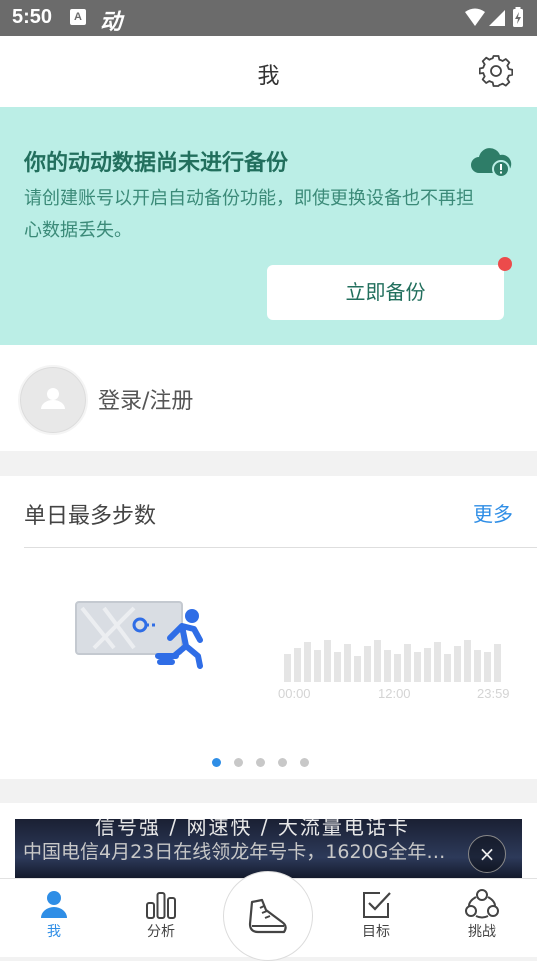 The width and height of the screenshot is (537, 961). What do you see at coordinates (487, 854) in the screenshot?
I see `ad-close-button: ×` at bounding box center [487, 854].